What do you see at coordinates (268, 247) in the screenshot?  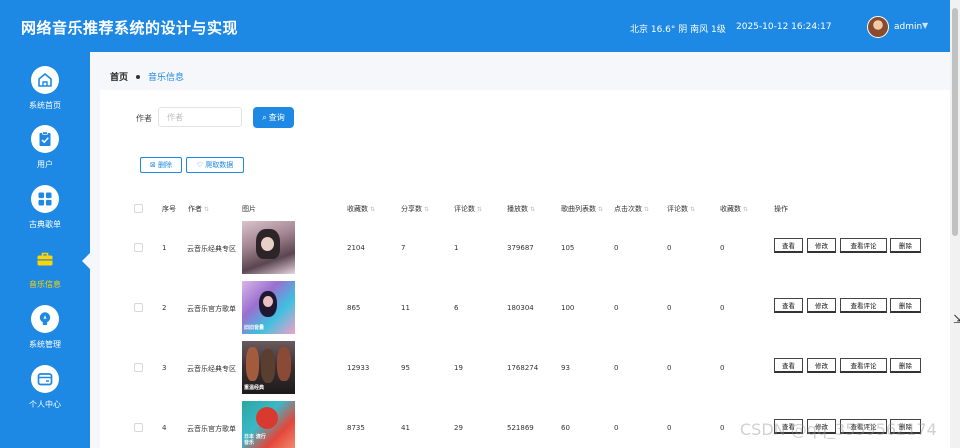 I see `cover-image` at bounding box center [268, 247].